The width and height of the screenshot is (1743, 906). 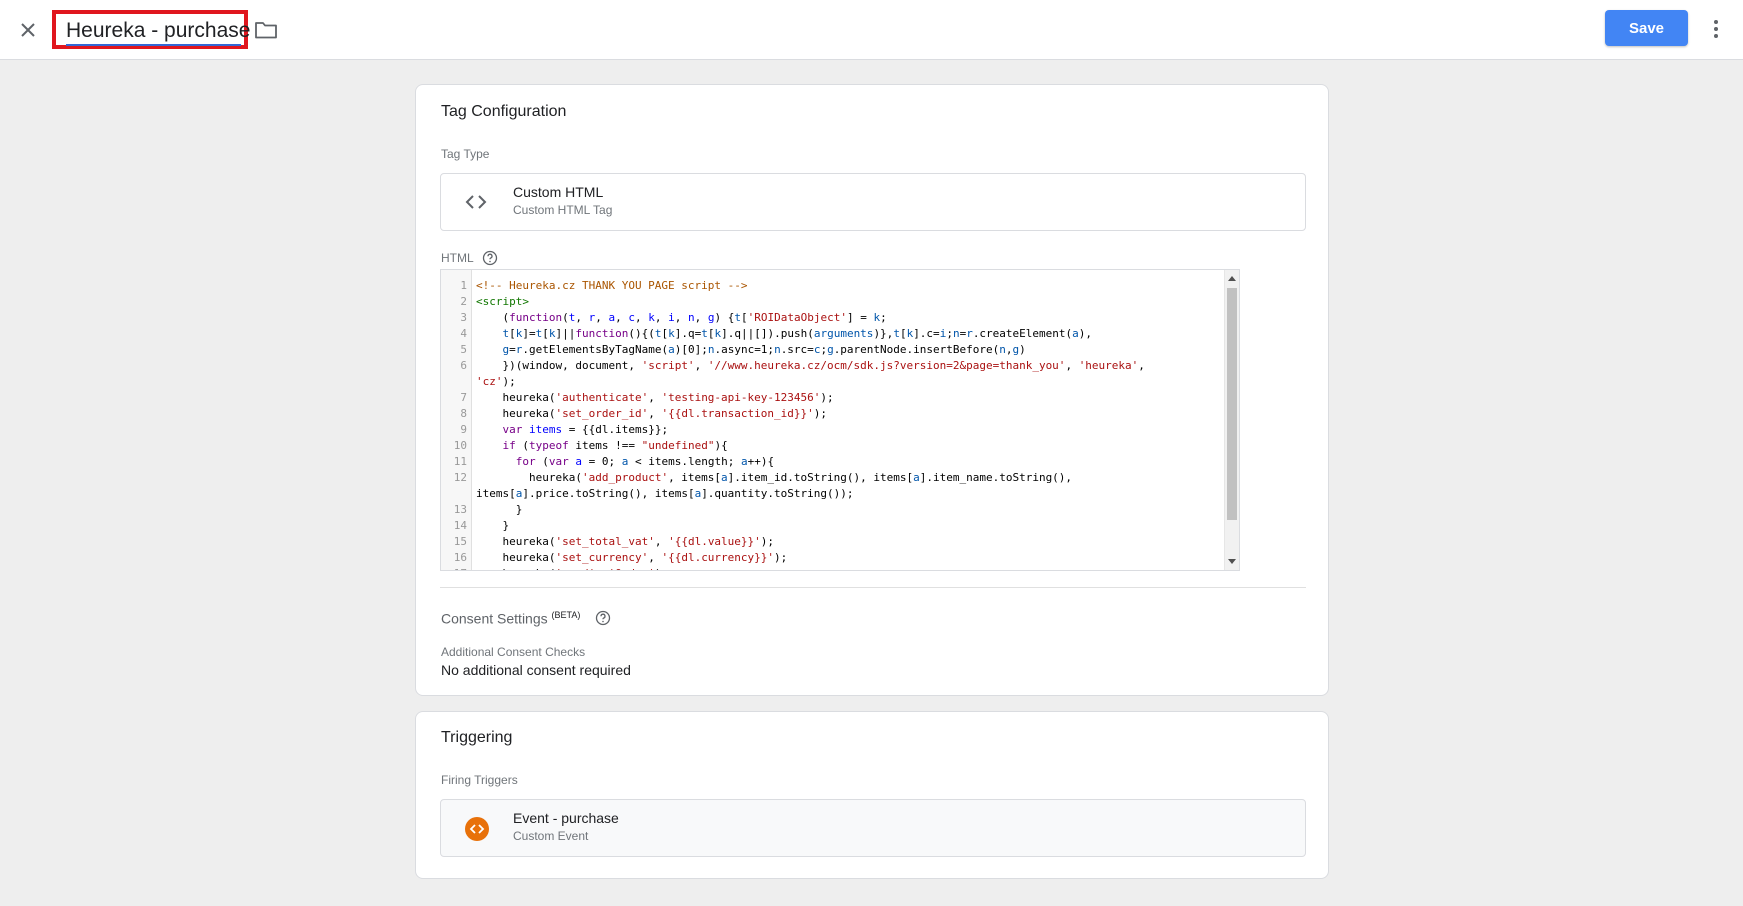 What do you see at coordinates (504, 111) in the screenshot?
I see `tag-configuration-title: Tag Configuration` at bounding box center [504, 111].